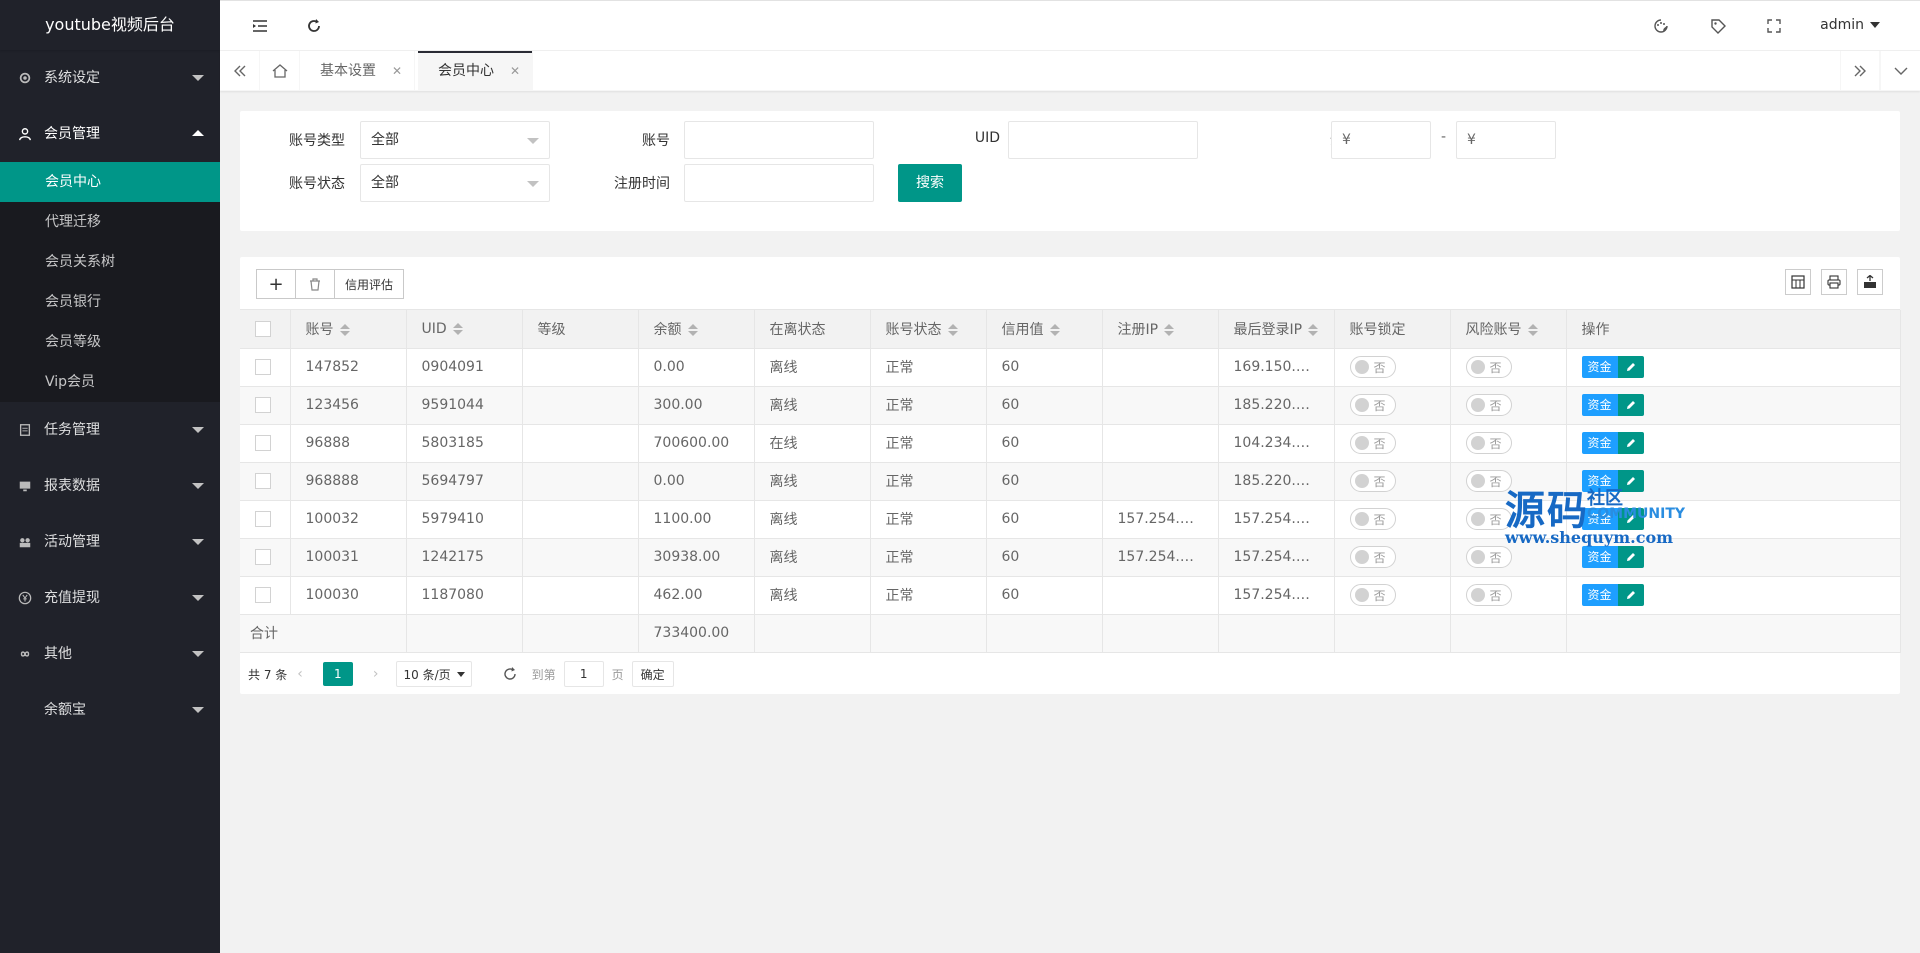 Image resolution: width=1920 pixels, height=953 pixels. What do you see at coordinates (1381, 140) in the screenshot?
I see `balance-min-input: ¥` at bounding box center [1381, 140].